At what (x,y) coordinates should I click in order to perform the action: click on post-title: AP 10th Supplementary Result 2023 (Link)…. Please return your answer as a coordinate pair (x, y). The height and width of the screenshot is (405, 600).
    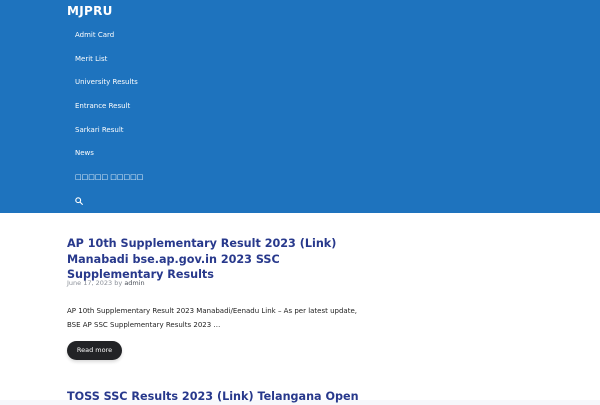
    Looking at the image, I should click on (217, 259).